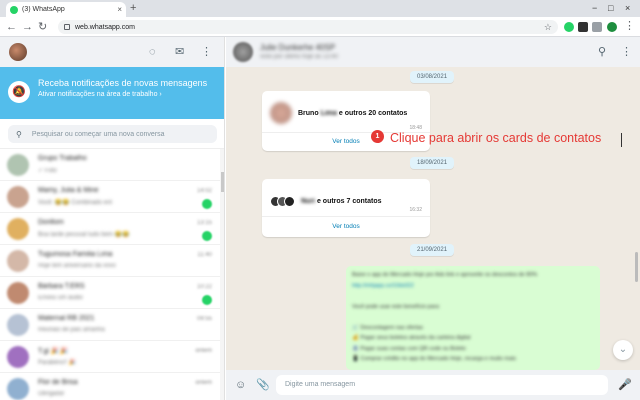 The height and width of the screenshot is (400, 640). Describe the element at coordinates (282, 201) in the screenshot. I see `stacked-avatars` at that location.